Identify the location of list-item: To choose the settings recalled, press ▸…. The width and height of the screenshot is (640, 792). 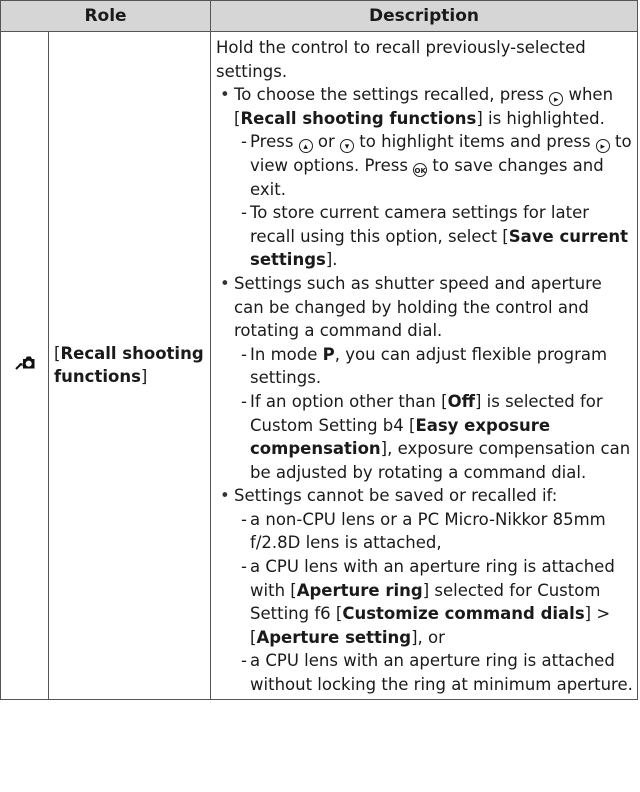
(424, 106).